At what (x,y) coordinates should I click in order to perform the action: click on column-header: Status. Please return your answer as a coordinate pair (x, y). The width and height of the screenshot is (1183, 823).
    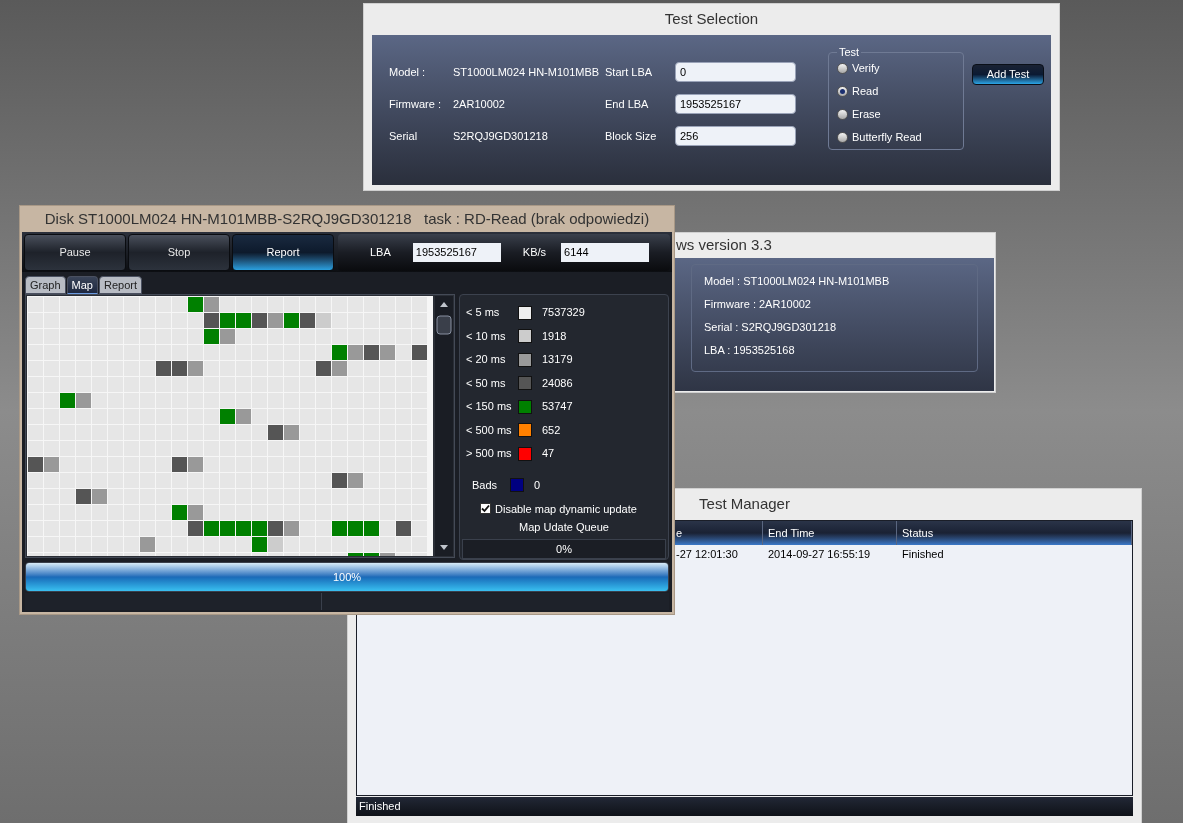
    Looking at the image, I should click on (918, 533).